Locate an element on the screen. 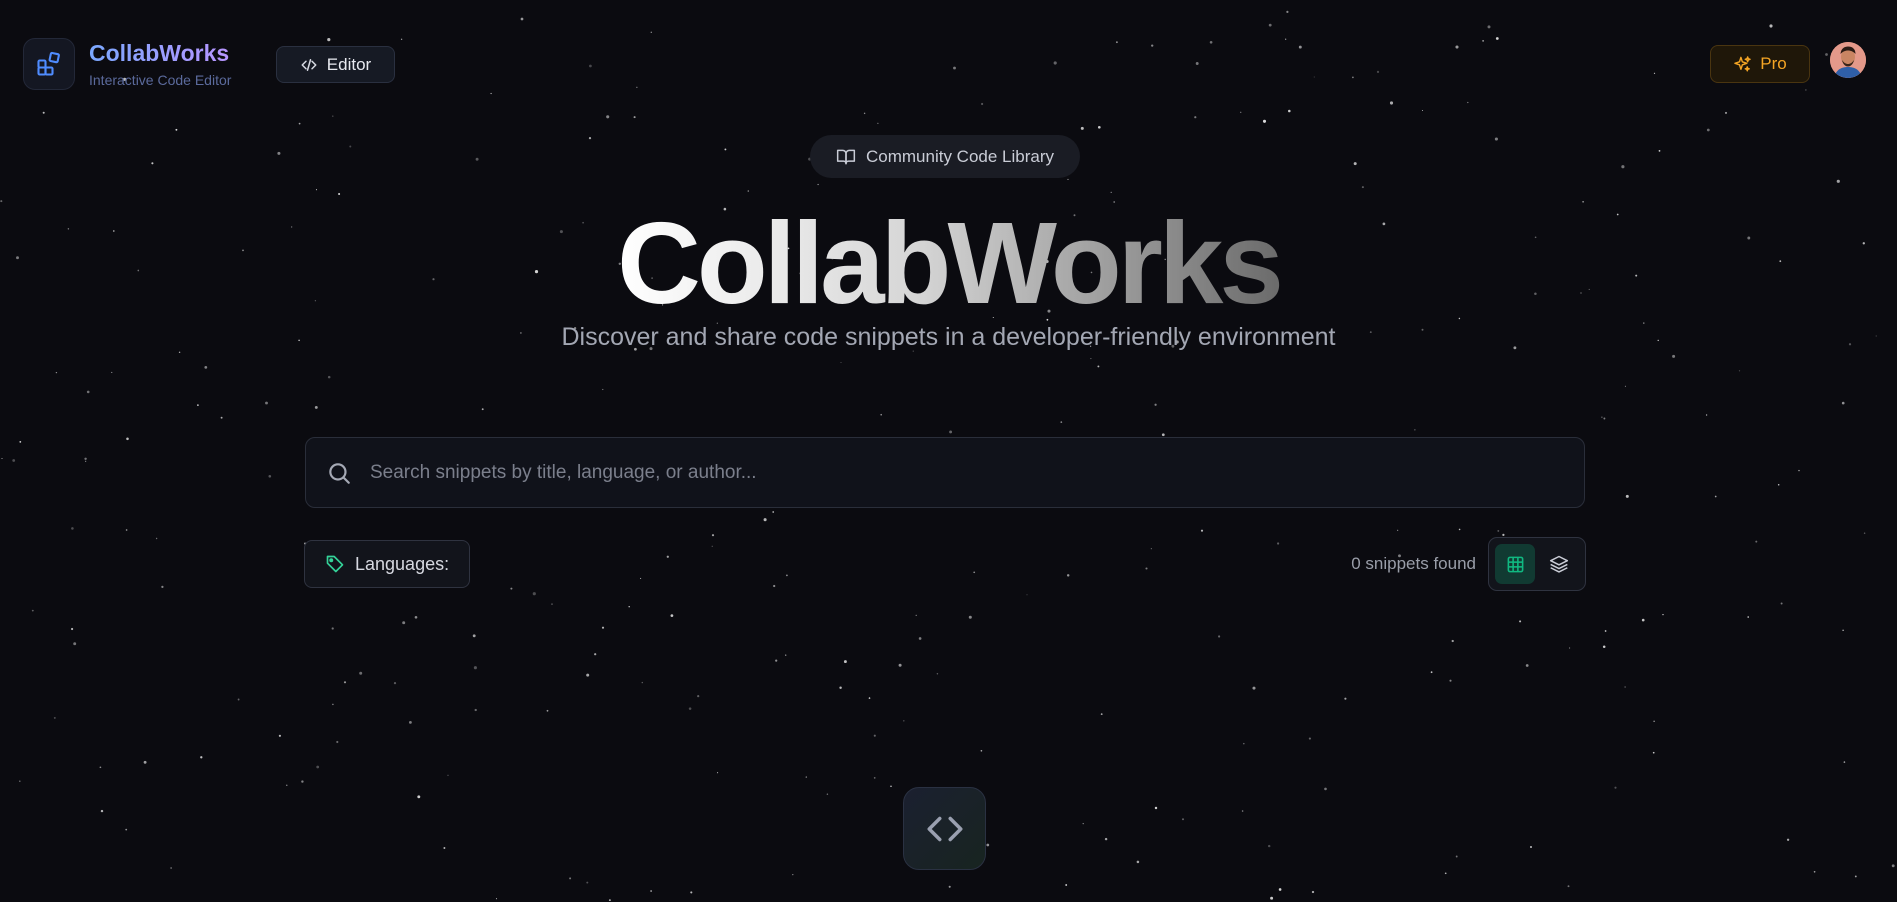 The image size is (1897, 902). community-library-label: Community Code Library is located at coordinates (959, 156).